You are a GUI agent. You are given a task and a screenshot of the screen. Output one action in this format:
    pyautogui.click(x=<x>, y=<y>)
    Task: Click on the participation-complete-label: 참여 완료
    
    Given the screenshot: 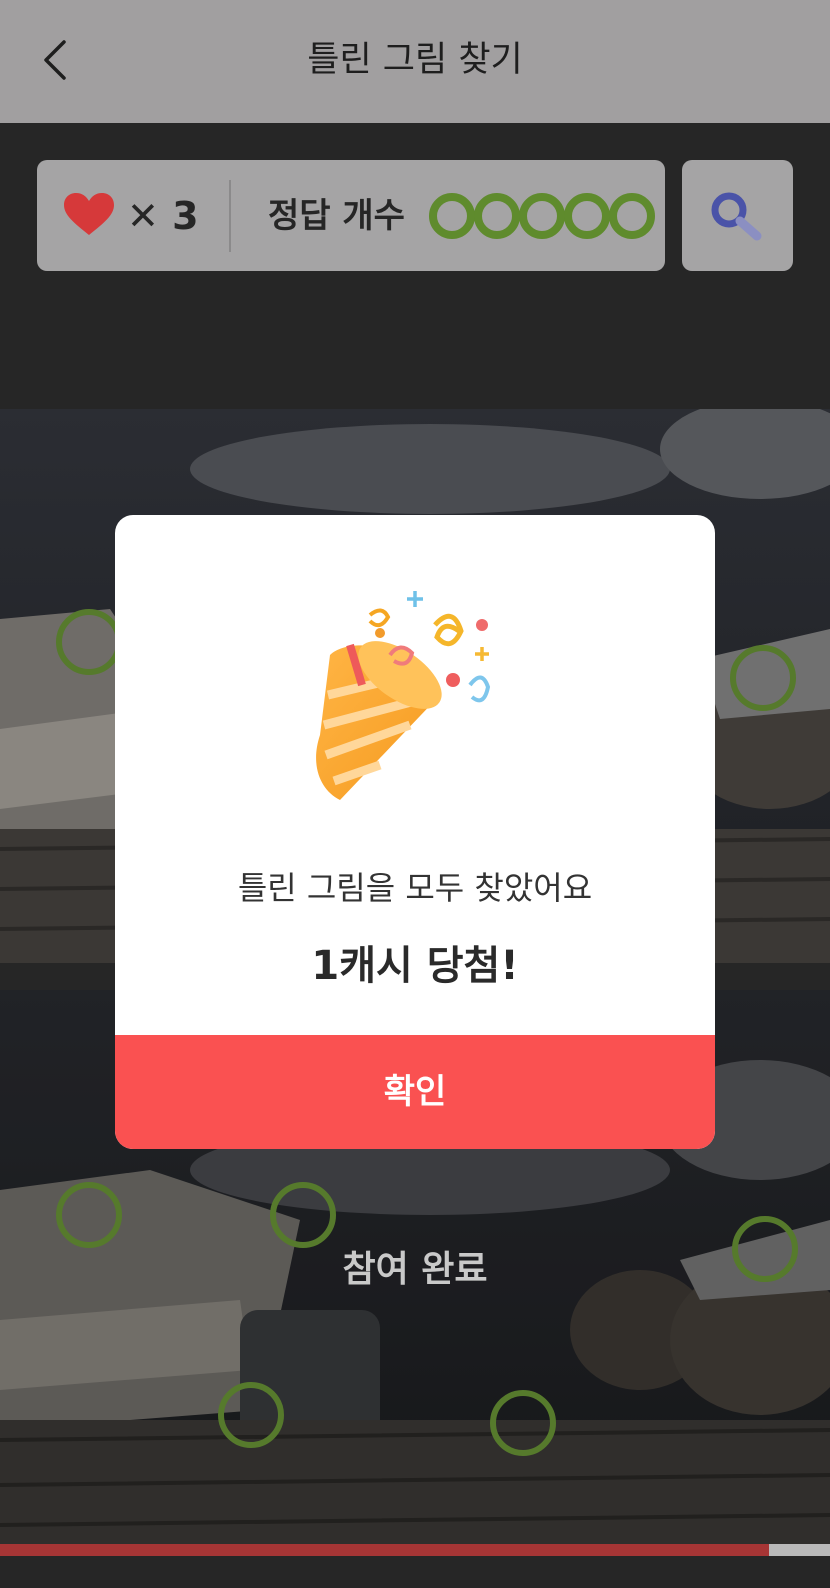 What is the action you would take?
    pyautogui.click(x=415, y=1269)
    